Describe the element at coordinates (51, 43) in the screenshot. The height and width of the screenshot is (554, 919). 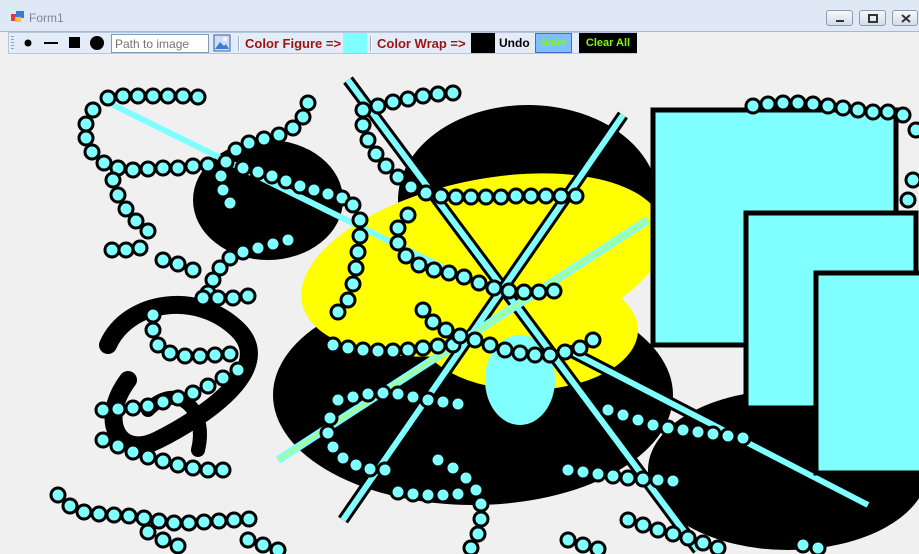
I see `line-icon` at that location.